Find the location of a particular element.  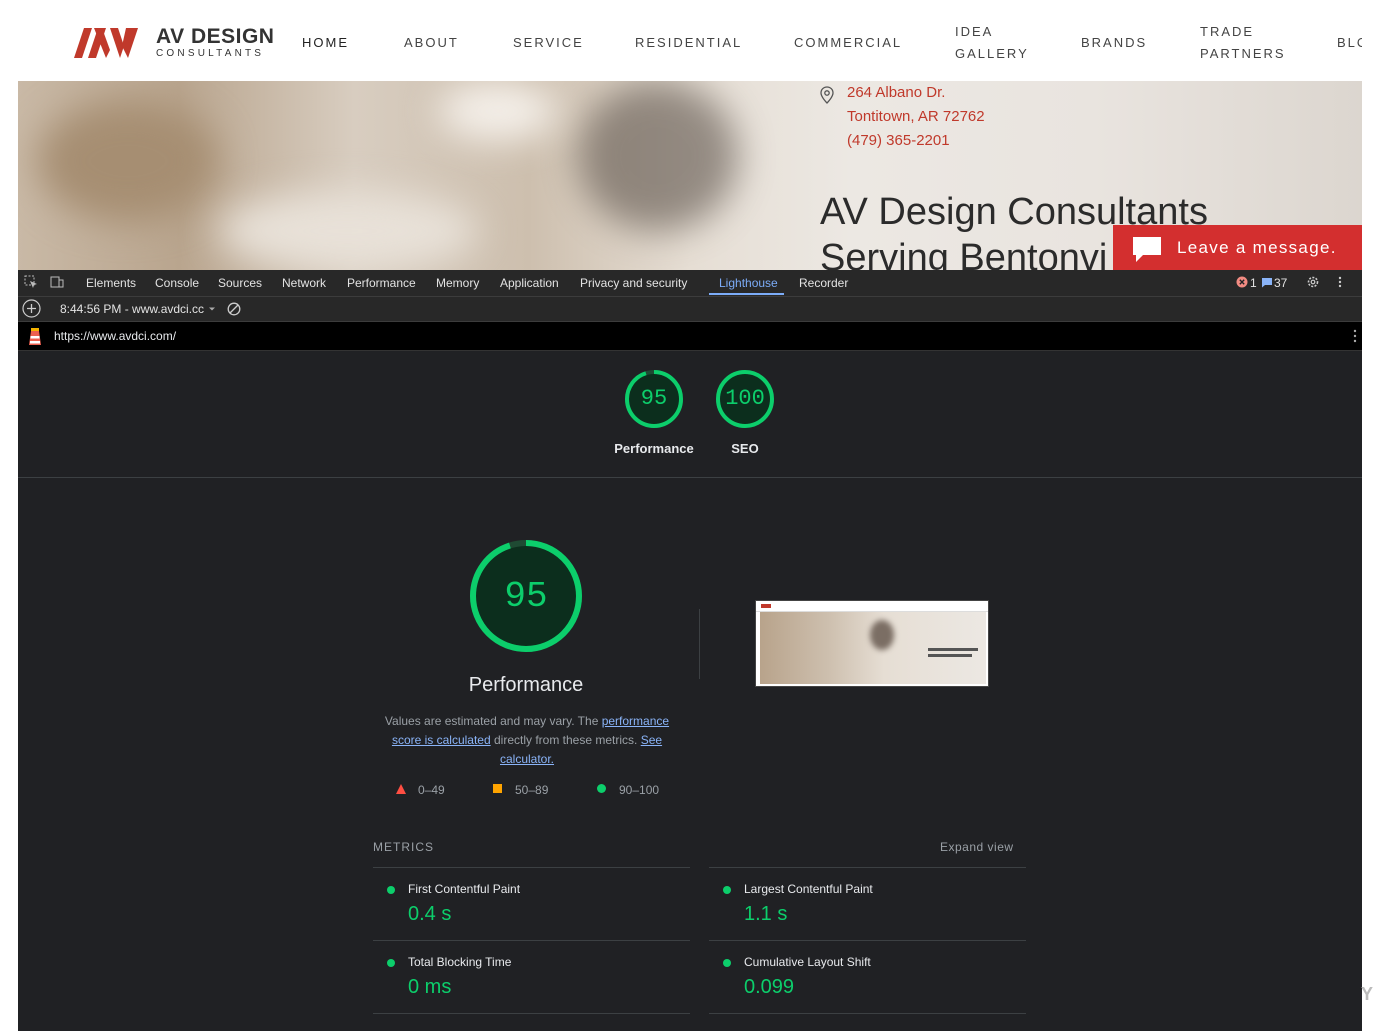

active-tab-indicator is located at coordinates (746, 294).